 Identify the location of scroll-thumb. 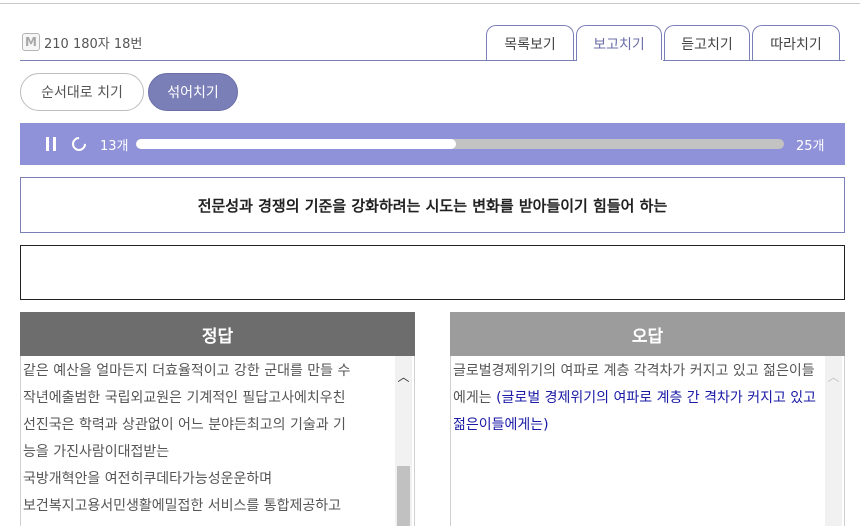
(403, 496).